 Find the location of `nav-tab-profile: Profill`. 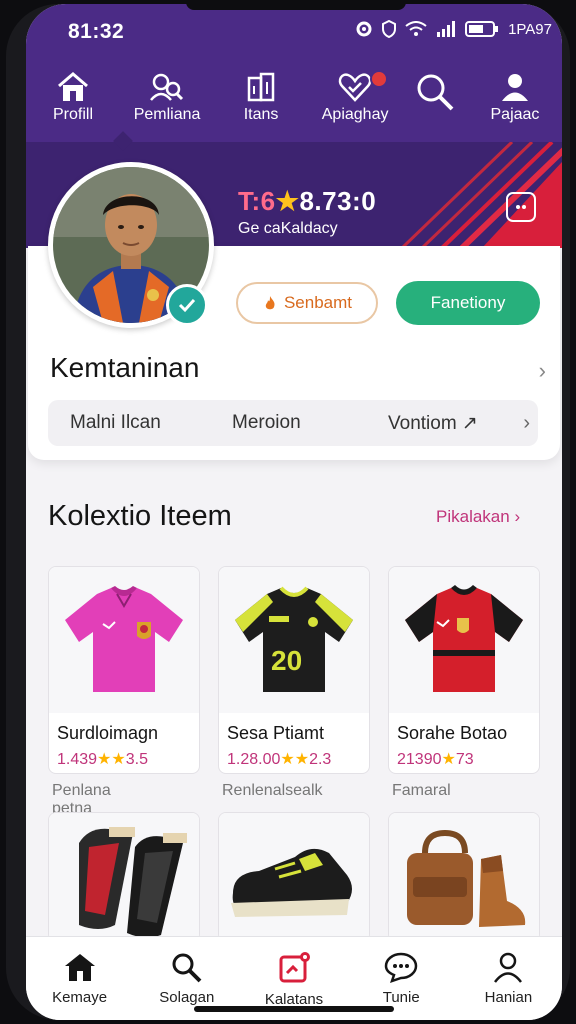

nav-tab-profile: Profill is located at coordinates (73, 101).